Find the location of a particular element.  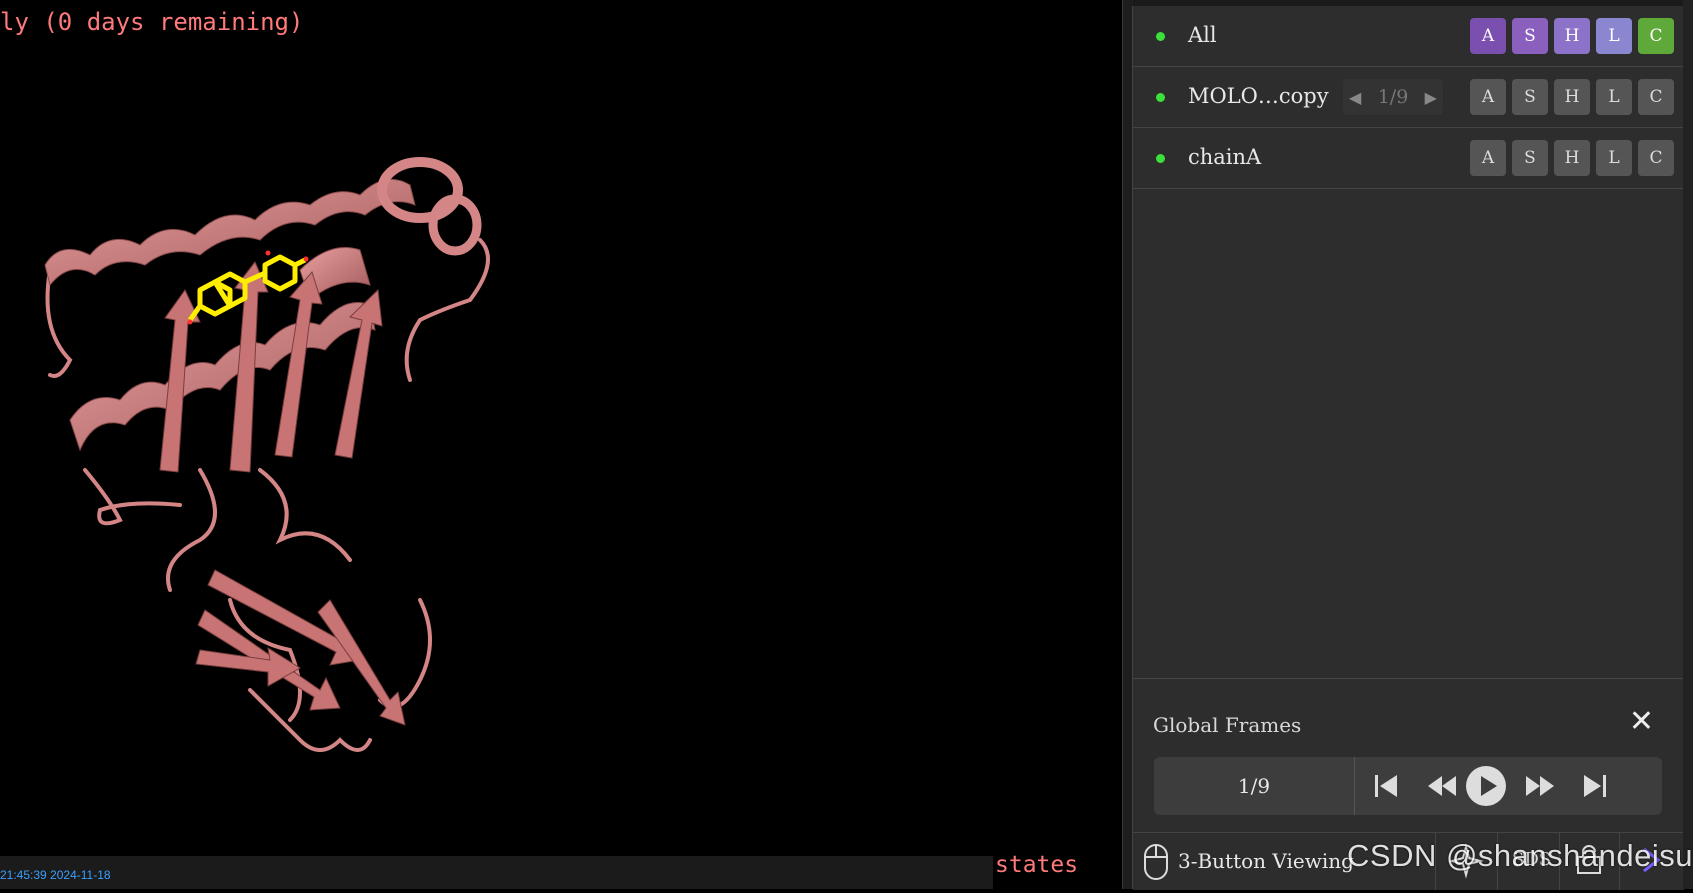

mouse-mode-label: 3-Button Viewing is located at coordinates (1266, 861).